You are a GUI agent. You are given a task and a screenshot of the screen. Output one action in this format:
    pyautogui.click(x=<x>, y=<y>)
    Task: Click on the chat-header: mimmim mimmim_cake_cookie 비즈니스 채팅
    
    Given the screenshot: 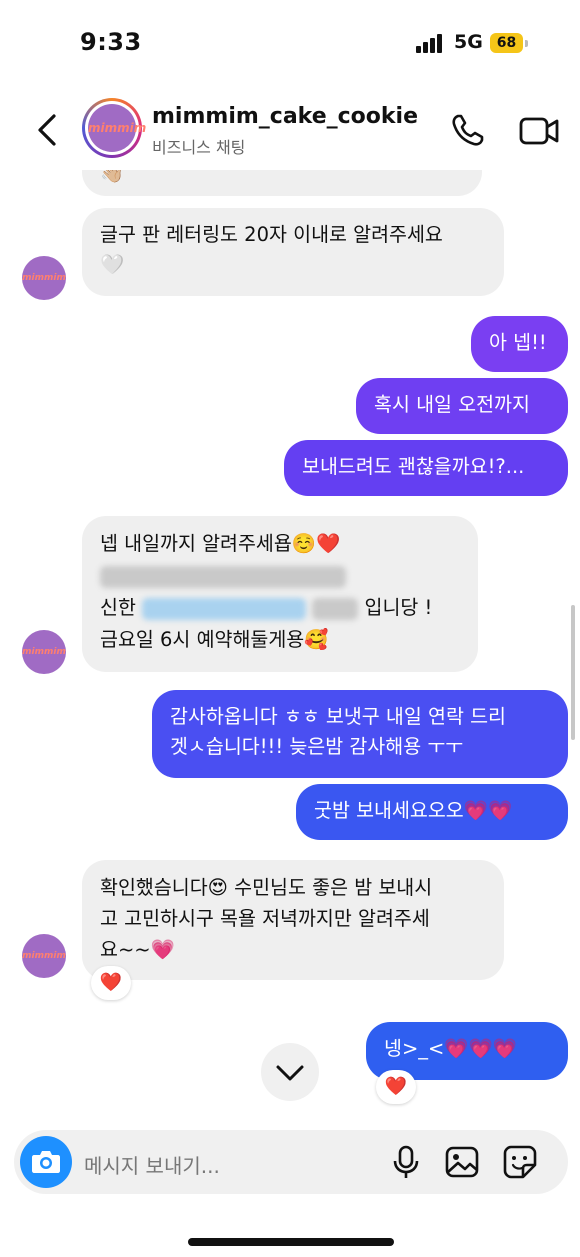 What is the action you would take?
    pyautogui.click(x=290, y=130)
    